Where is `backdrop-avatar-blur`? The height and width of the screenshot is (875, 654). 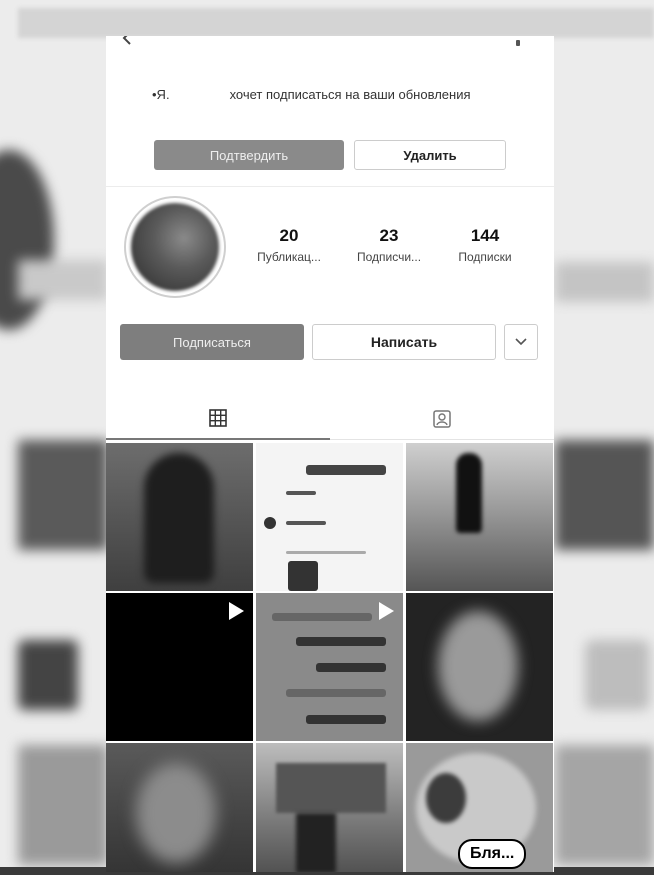 backdrop-avatar-blur is located at coordinates (27, 240).